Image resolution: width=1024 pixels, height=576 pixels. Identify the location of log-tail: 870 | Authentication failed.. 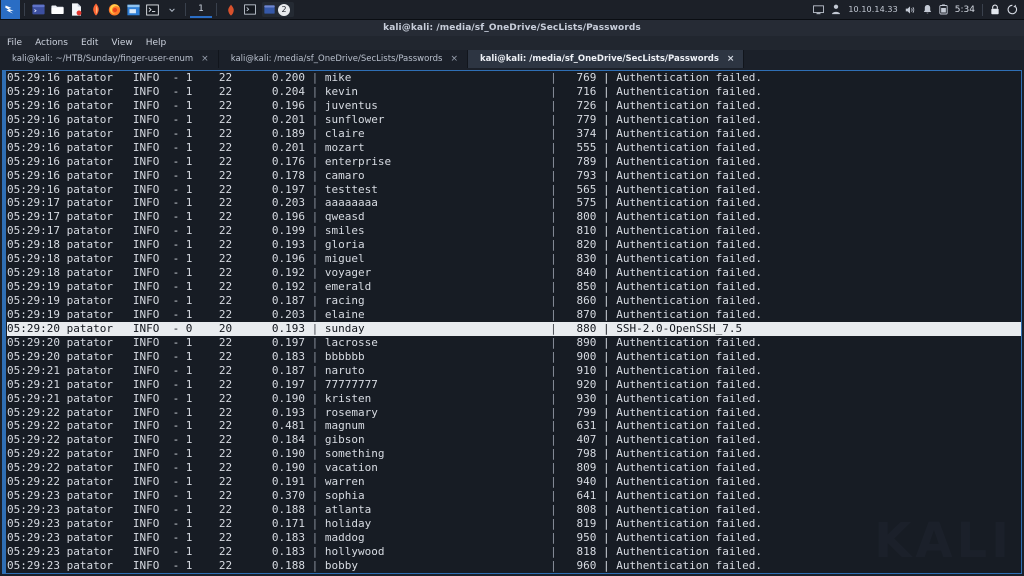
(659, 314).